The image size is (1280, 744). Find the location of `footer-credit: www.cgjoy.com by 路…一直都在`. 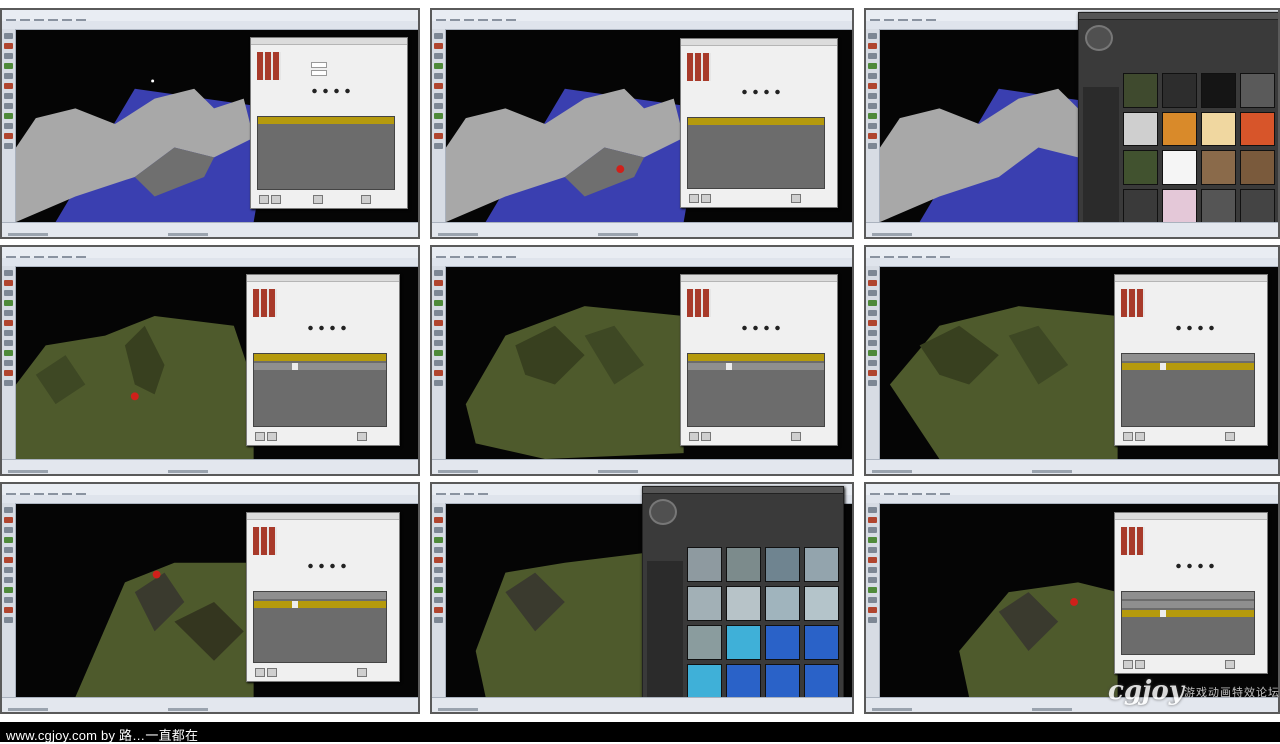

footer-credit: www.cgjoy.com by 路…一直都在 is located at coordinates (102, 734).